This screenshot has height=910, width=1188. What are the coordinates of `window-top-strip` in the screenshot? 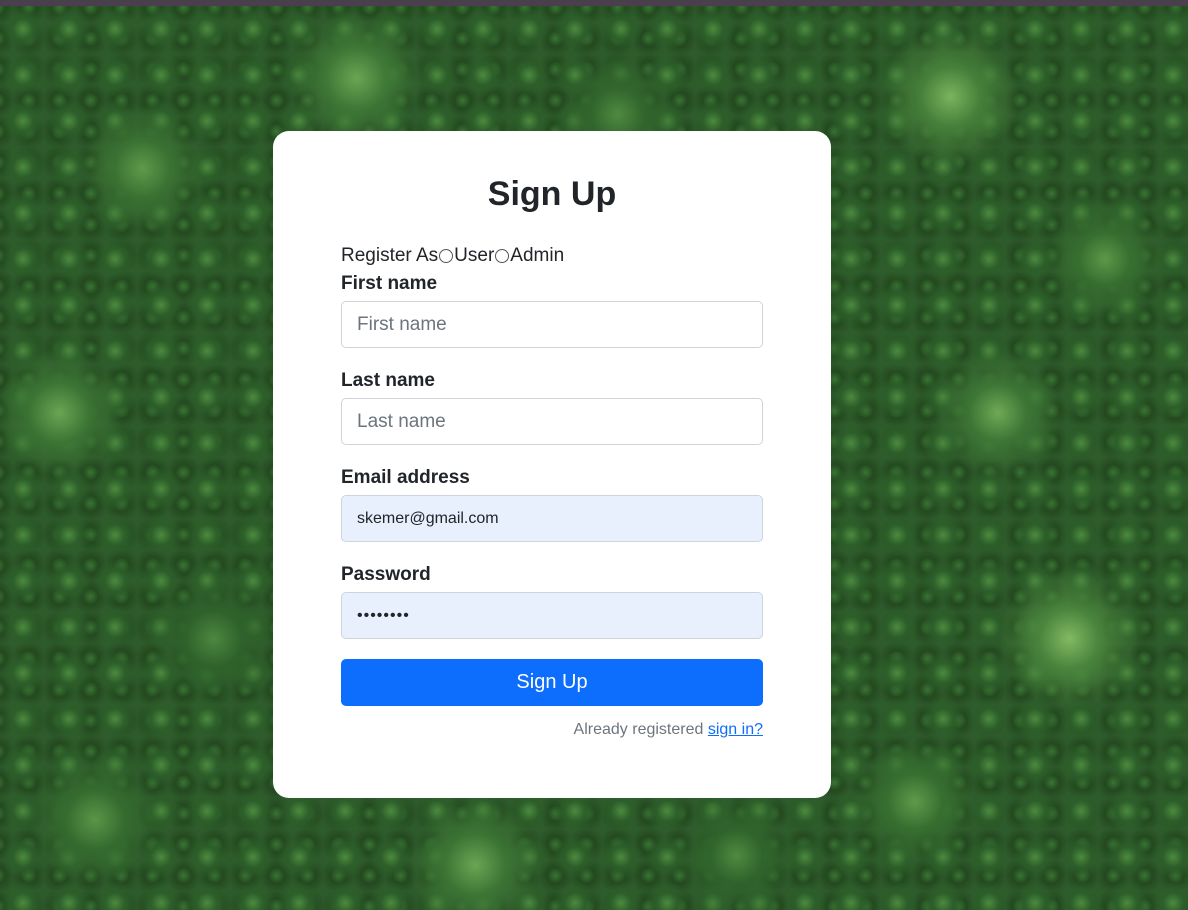 It's located at (594, 3).